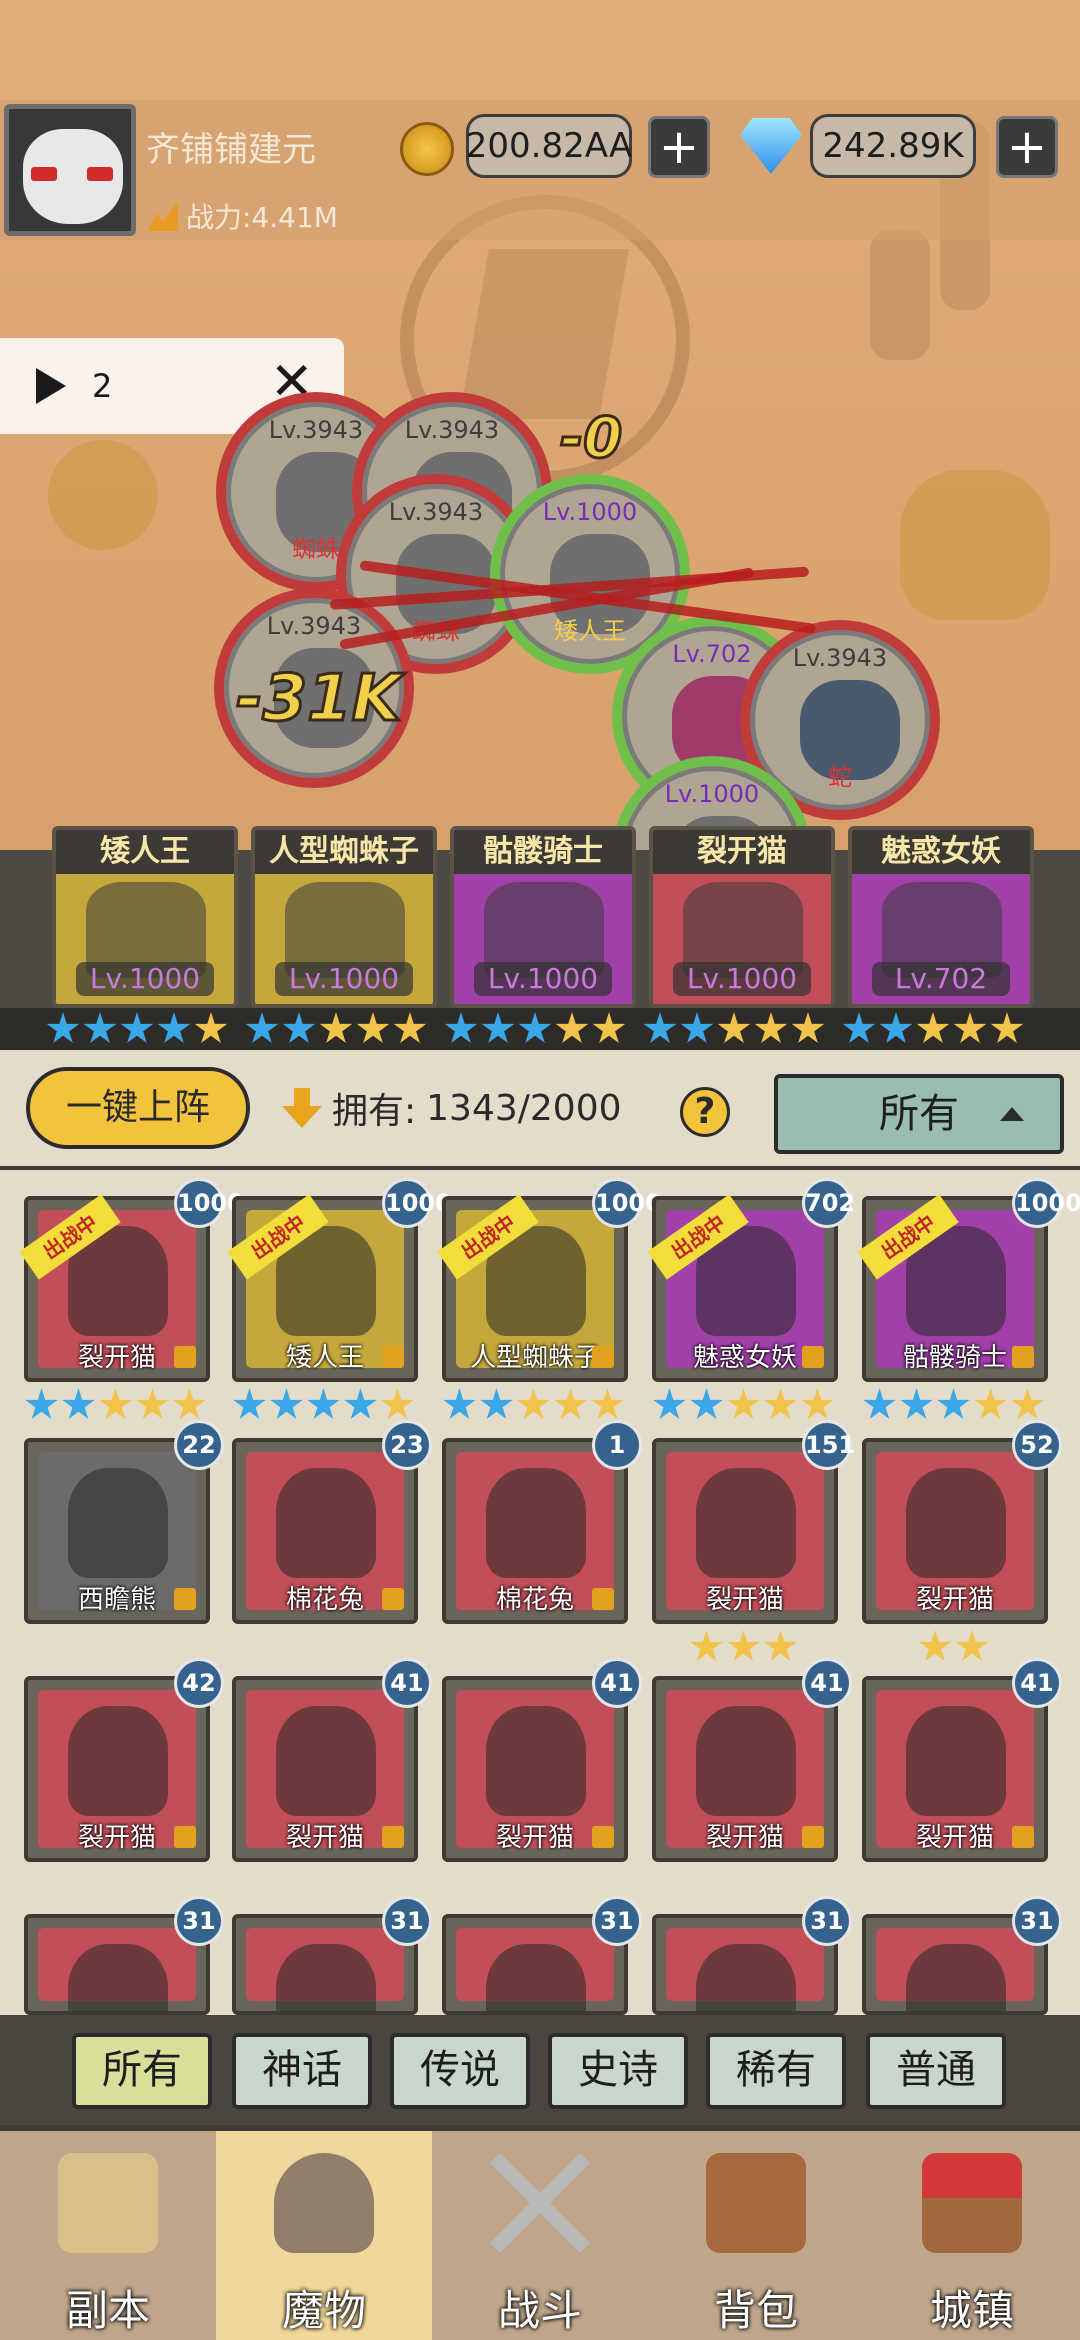  I want to click on lineup-card: 裂开猫 Lv.1000, so click(742, 917).